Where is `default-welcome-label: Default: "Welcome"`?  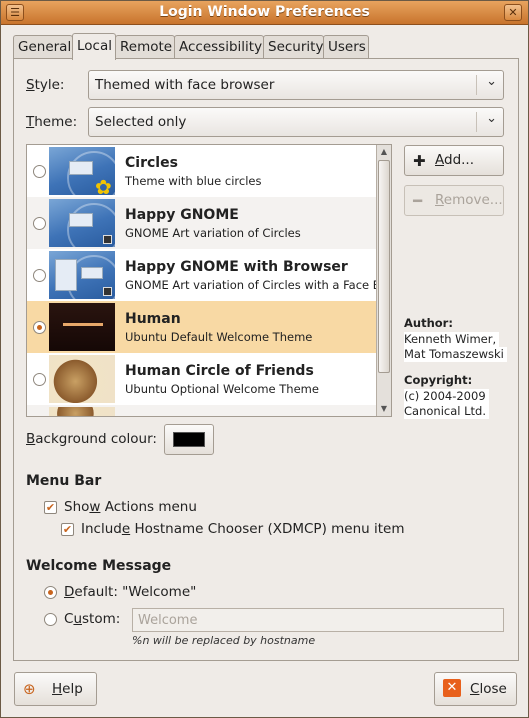 default-welcome-label: Default: "Welcome" is located at coordinates (130, 592).